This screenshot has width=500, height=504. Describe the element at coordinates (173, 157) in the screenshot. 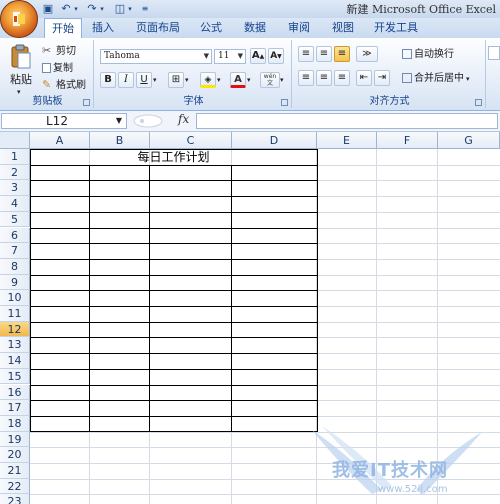

I see `merged-title-cell: 每日工作计划` at that location.